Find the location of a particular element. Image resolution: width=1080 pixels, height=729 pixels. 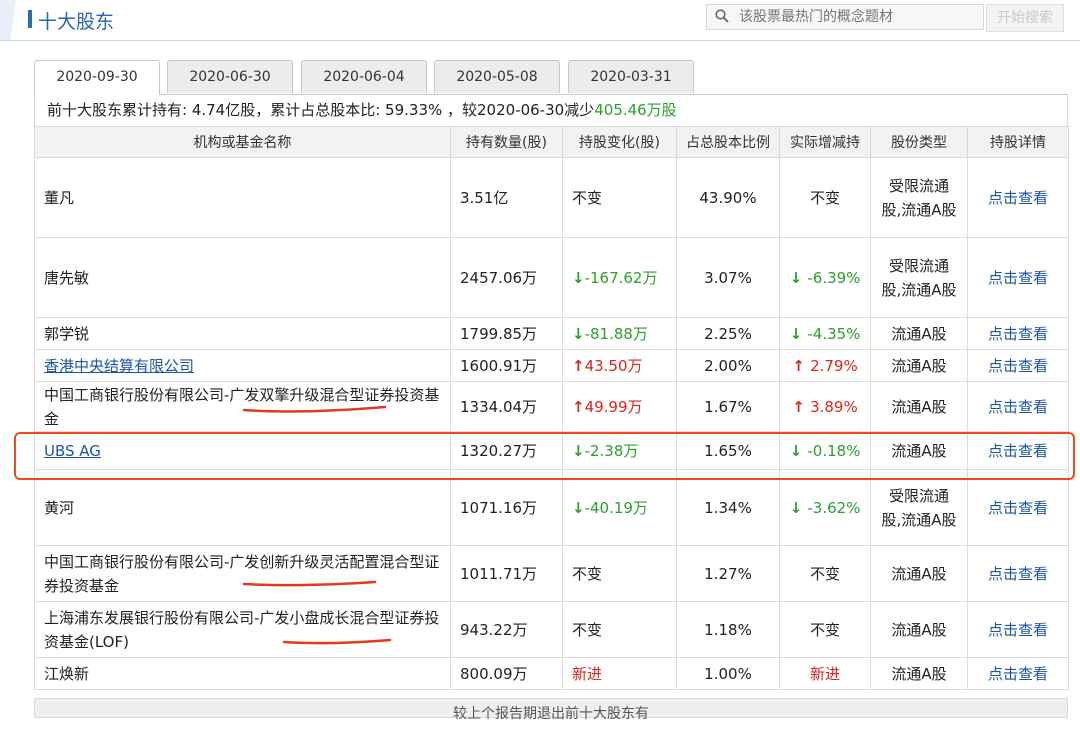

share-ratio: 2.25% is located at coordinates (728, 333).